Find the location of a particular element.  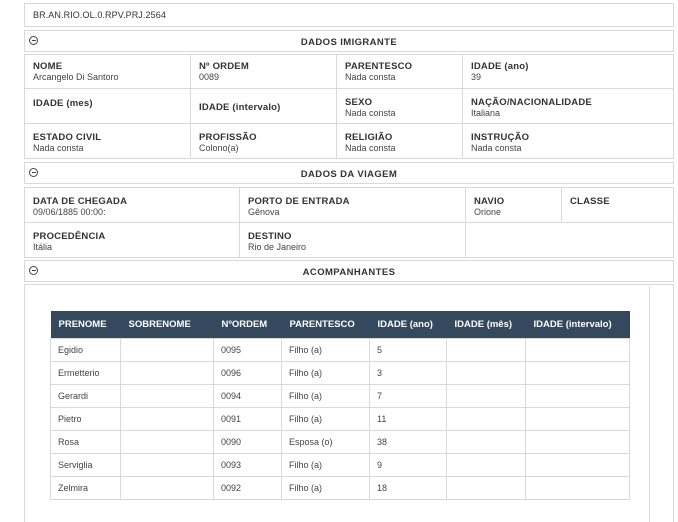

table-cell: 7 is located at coordinates (408, 396).